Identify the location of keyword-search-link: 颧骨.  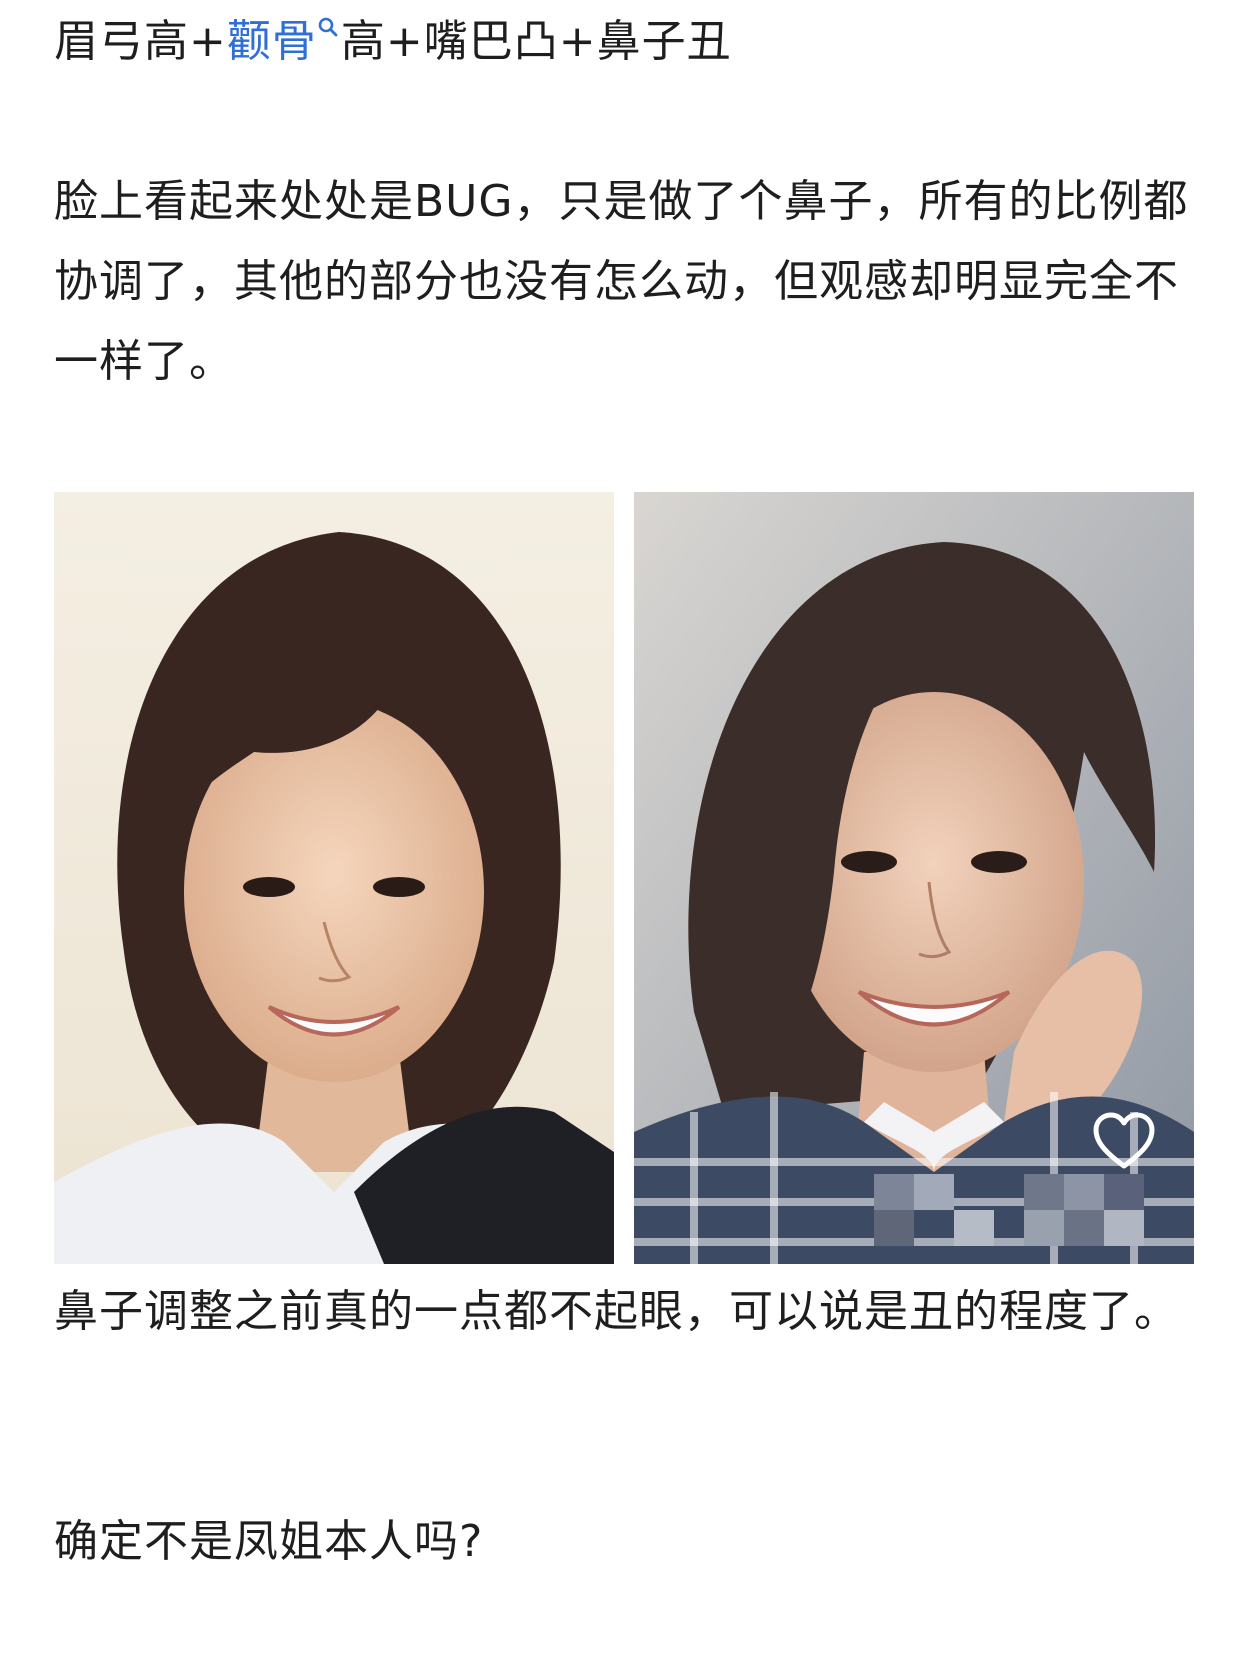
(284, 41).